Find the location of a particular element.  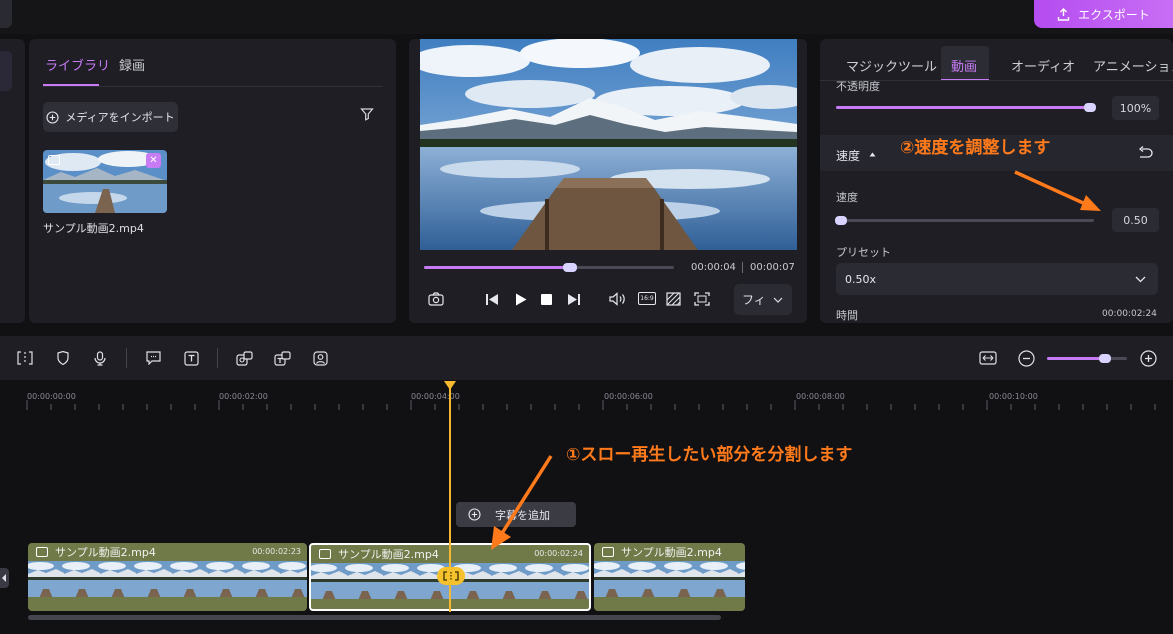

collapse-icon is located at coordinates (872, 154).